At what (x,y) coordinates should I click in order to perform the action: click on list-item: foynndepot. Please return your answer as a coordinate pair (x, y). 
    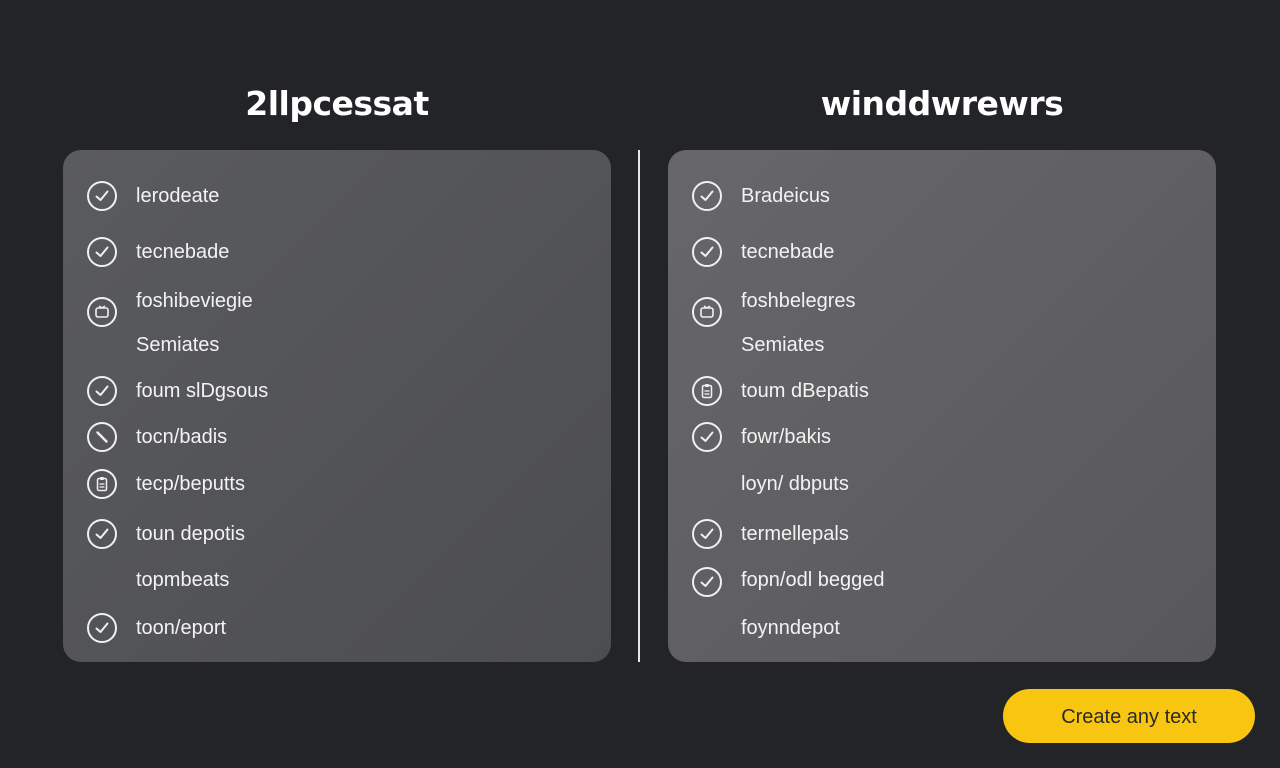
    Looking at the image, I should click on (942, 630).